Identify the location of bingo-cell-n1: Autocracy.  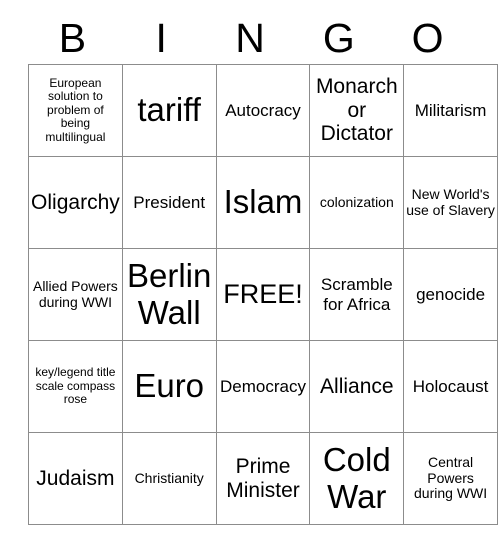
(263, 110).